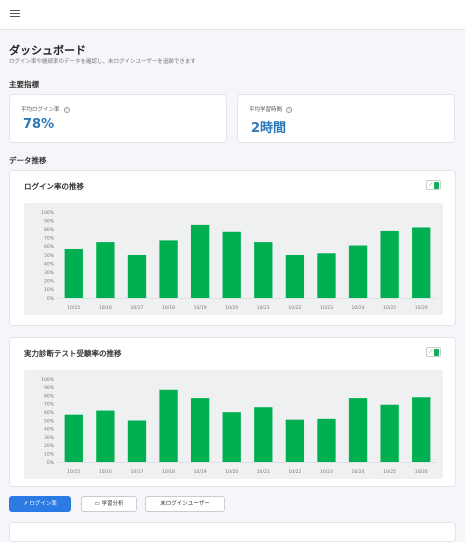  Describe the element at coordinates (232, 532) in the screenshot. I see `bottom-card` at that location.